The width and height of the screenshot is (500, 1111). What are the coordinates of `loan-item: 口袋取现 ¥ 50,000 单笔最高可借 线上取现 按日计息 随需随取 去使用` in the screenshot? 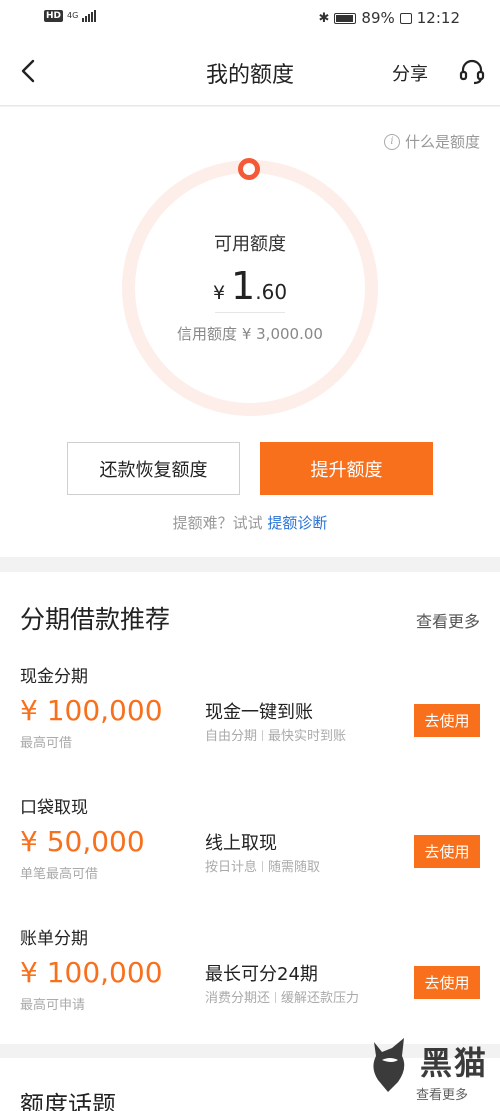 It's located at (250, 858).